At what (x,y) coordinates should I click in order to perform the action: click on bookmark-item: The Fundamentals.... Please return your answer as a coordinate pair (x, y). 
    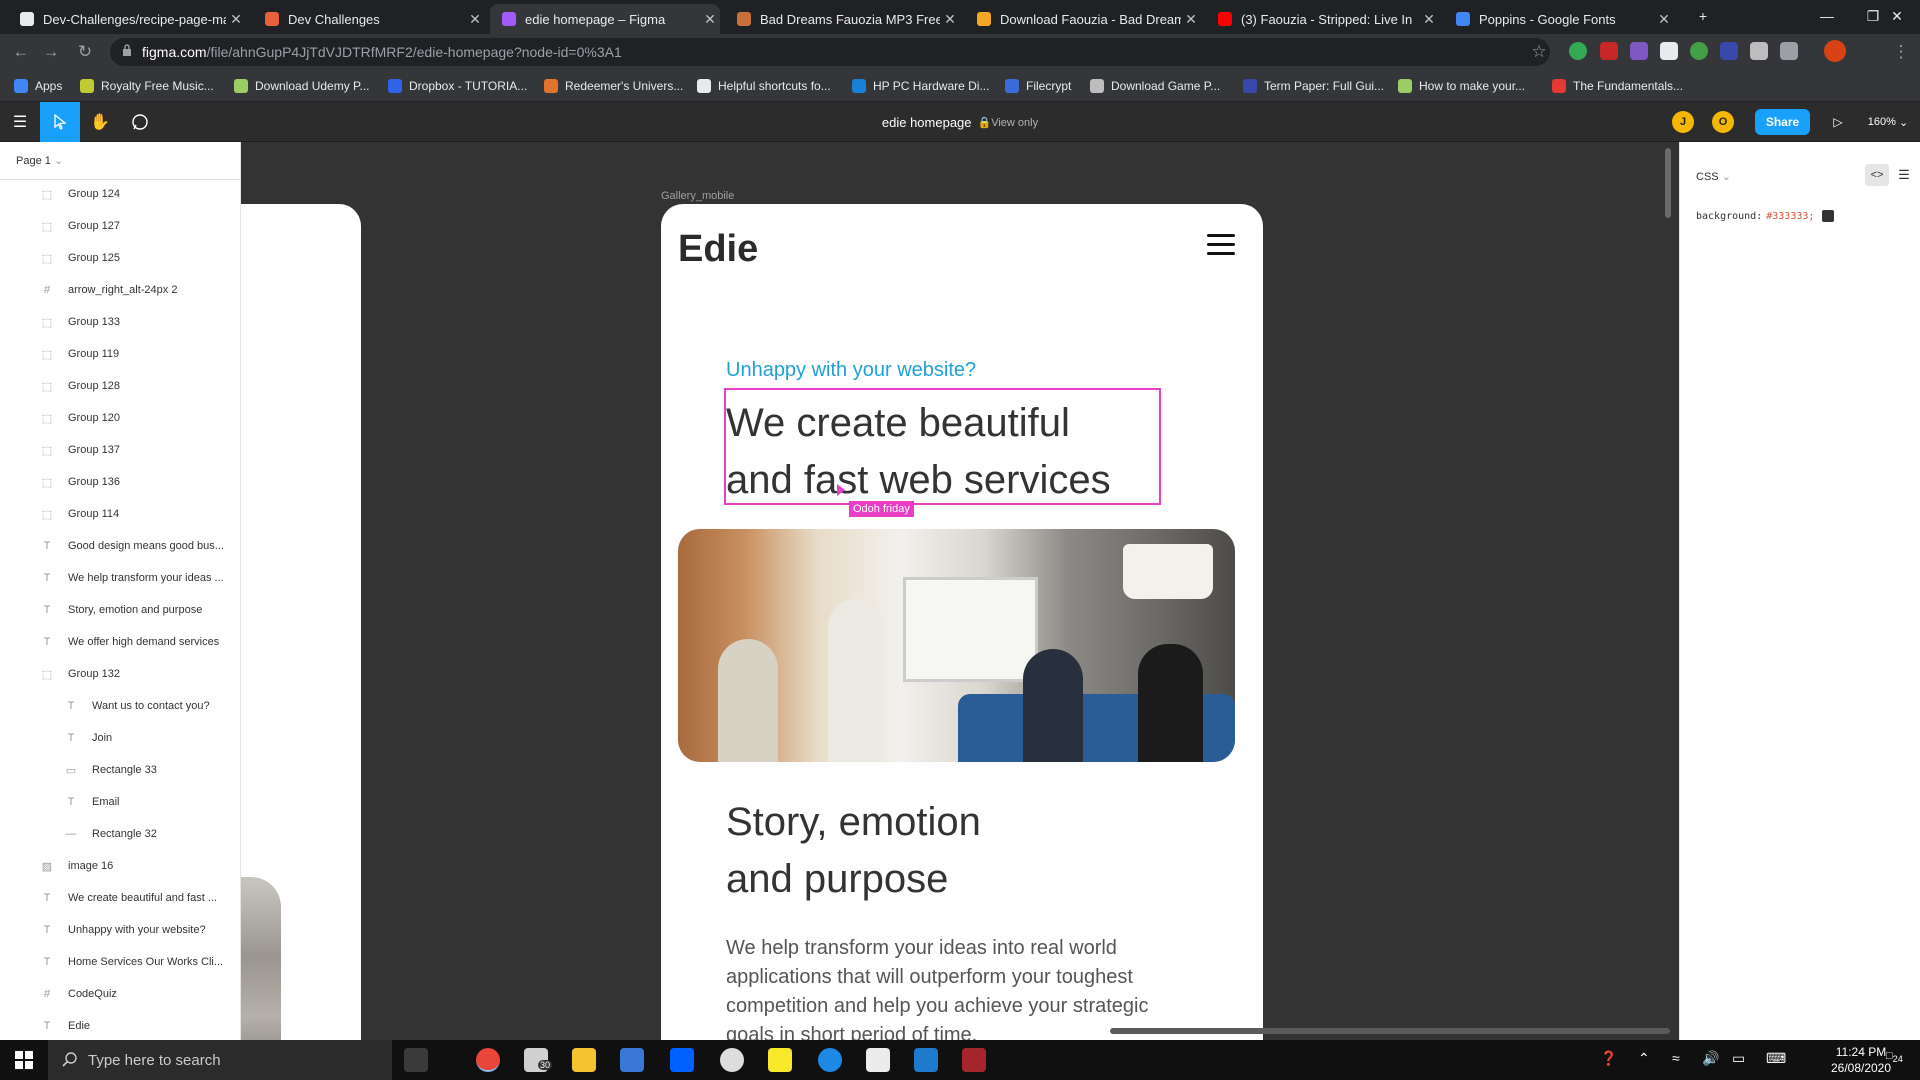
    Looking at the image, I should click on (1617, 86).